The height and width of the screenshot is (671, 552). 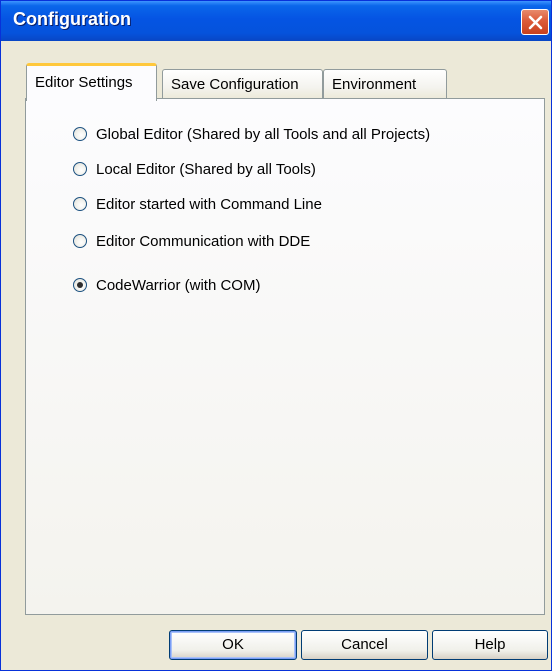 What do you see at coordinates (364, 645) in the screenshot?
I see `cancel-button: Cancel` at bounding box center [364, 645].